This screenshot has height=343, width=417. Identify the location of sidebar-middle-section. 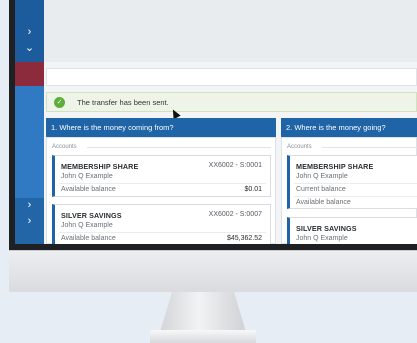
(29, 142).